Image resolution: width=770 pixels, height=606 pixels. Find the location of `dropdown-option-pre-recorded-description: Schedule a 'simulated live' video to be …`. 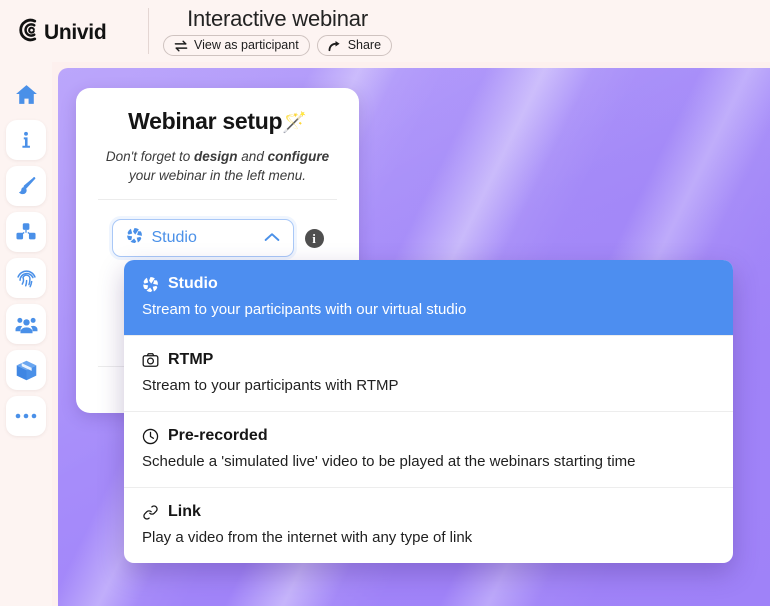

dropdown-option-pre-recorded-description: Schedule a 'simulated live' video to be … is located at coordinates (389, 461).